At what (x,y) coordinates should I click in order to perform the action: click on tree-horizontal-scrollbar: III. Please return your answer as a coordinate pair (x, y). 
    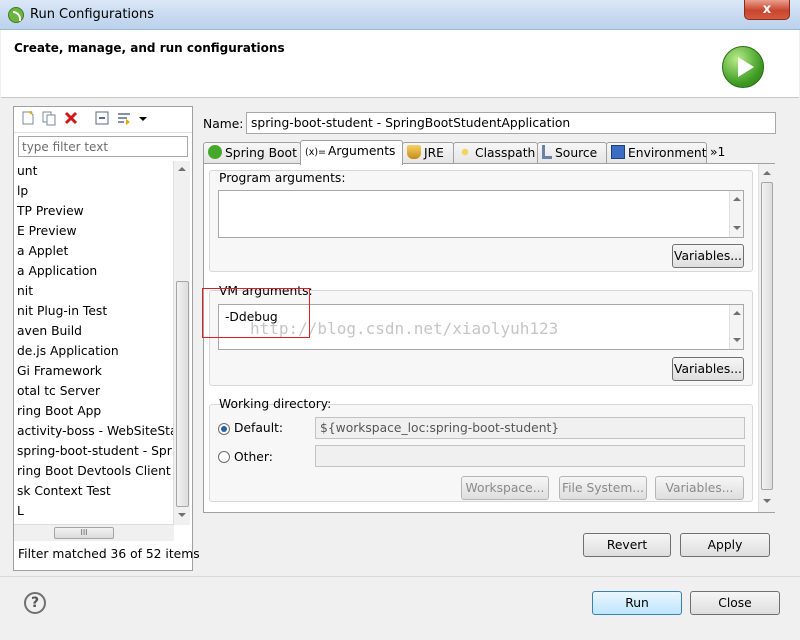
    Looking at the image, I should click on (94, 532).